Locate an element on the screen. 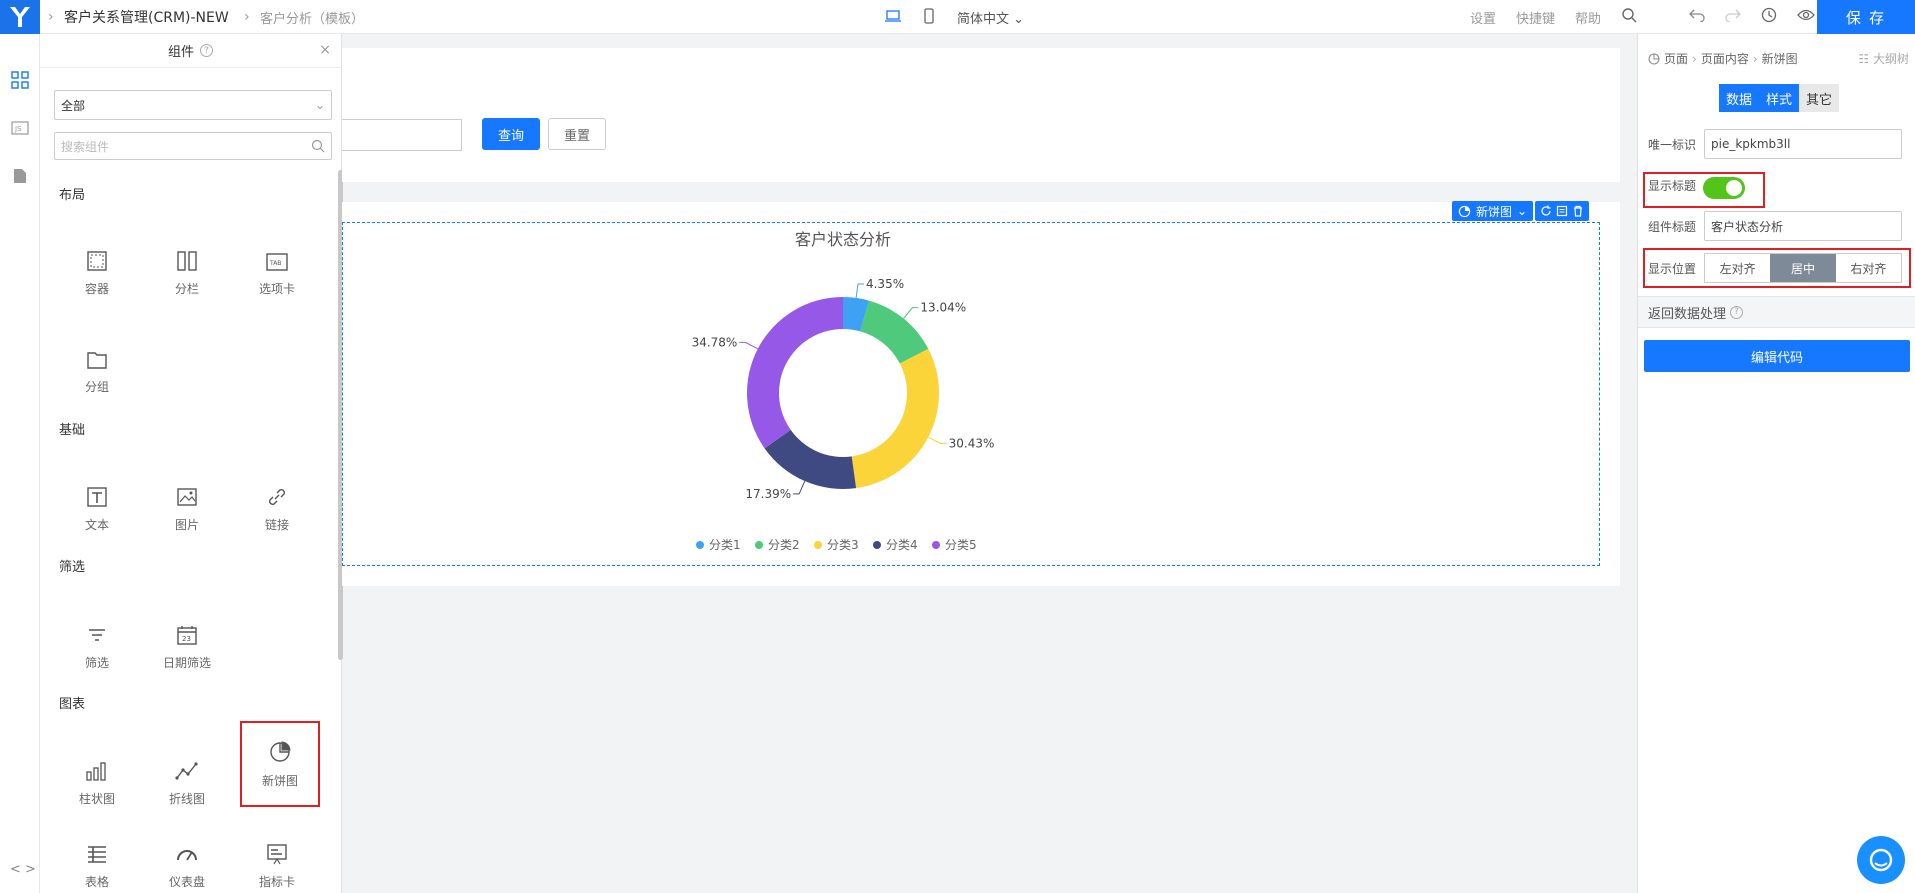 Image resolution: width=1915 pixels, height=893 pixels. bar-chart-icon is located at coordinates (96, 771).